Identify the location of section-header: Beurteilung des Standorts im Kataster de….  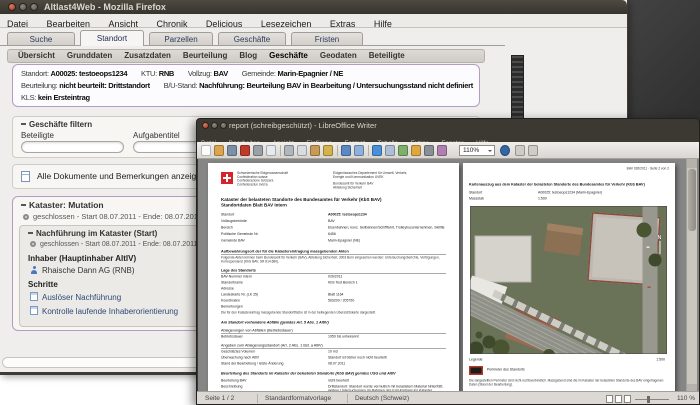
(308, 373).